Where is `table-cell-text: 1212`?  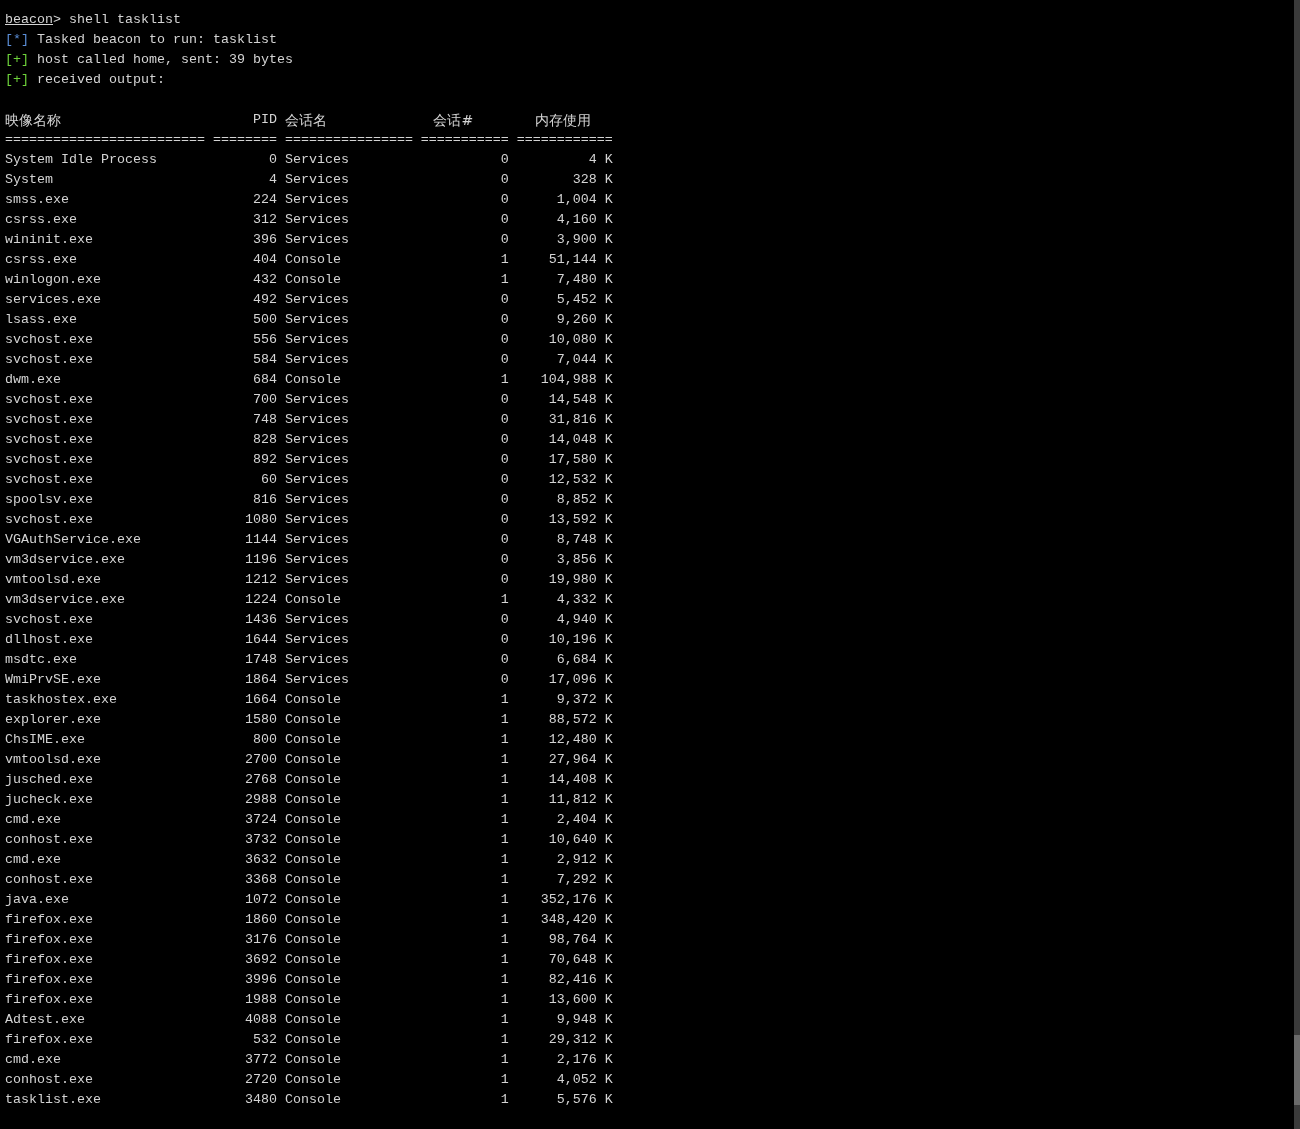
table-cell-text: 1212 is located at coordinates (260, 580).